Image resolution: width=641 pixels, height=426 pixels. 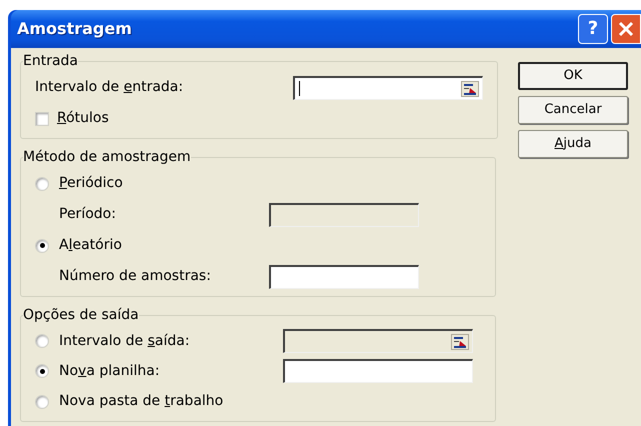 I want to click on dialog-button: Cancelar, so click(x=573, y=110).